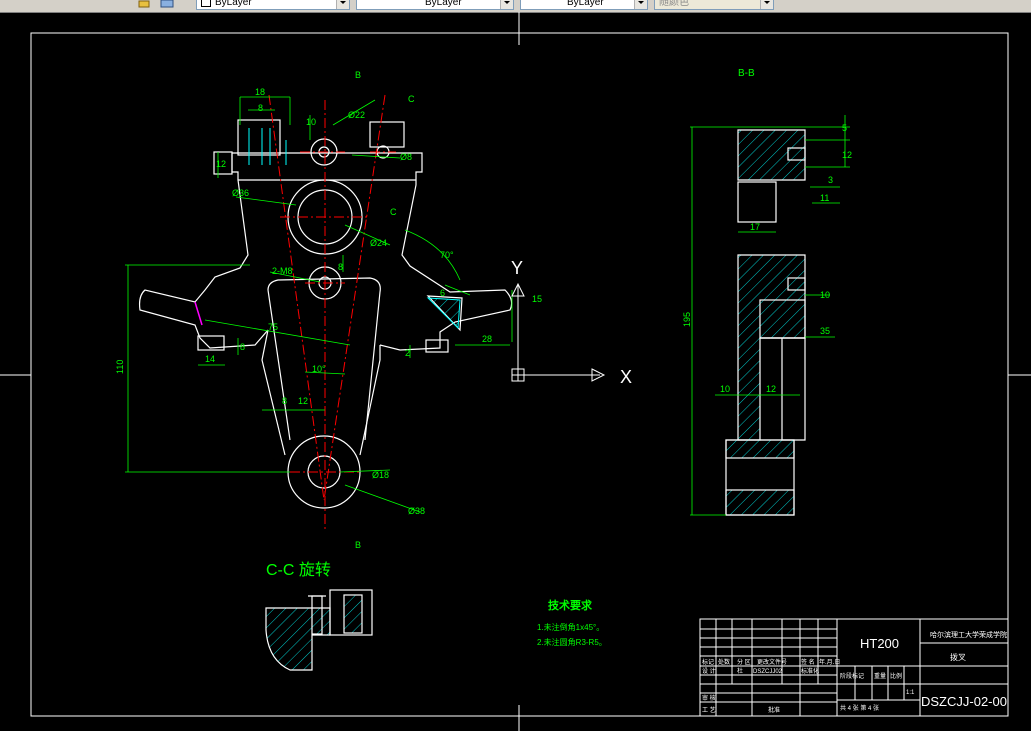 Image resolution: width=1031 pixels, height=731 pixels. What do you see at coordinates (537, 299) in the screenshot?
I see `dim-15: 15` at bounding box center [537, 299].